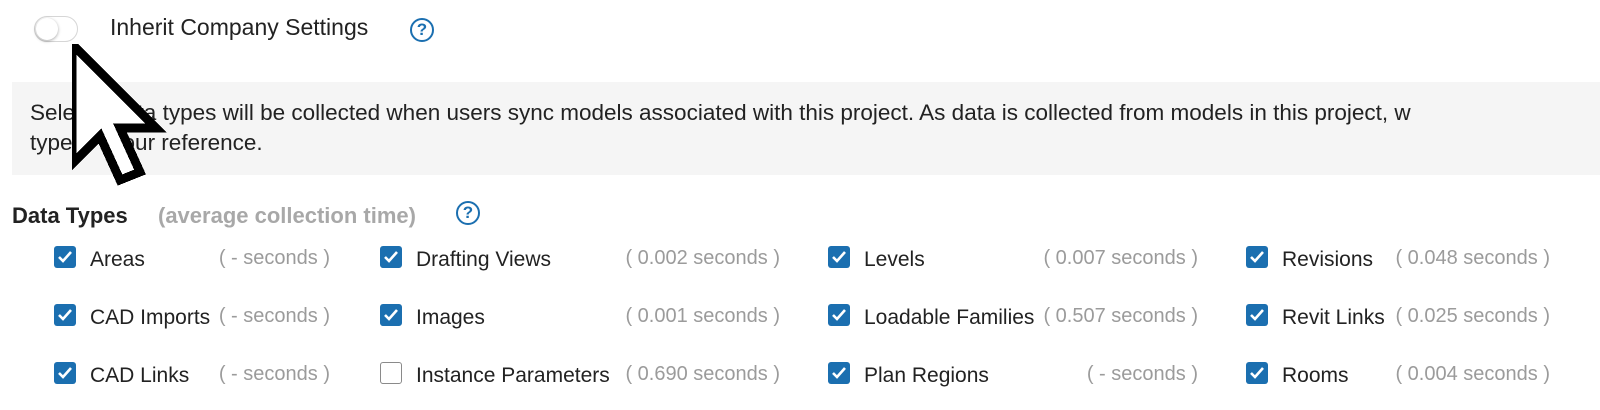  What do you see at coordinates (119, 115) in the screenshot?
I see `mouse-cursor-icon` at bounding box center [119, 115].